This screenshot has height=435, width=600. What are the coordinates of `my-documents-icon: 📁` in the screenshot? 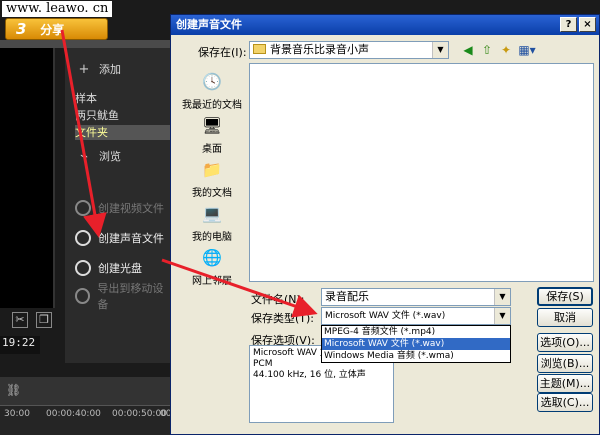 It's located at (212, 169).